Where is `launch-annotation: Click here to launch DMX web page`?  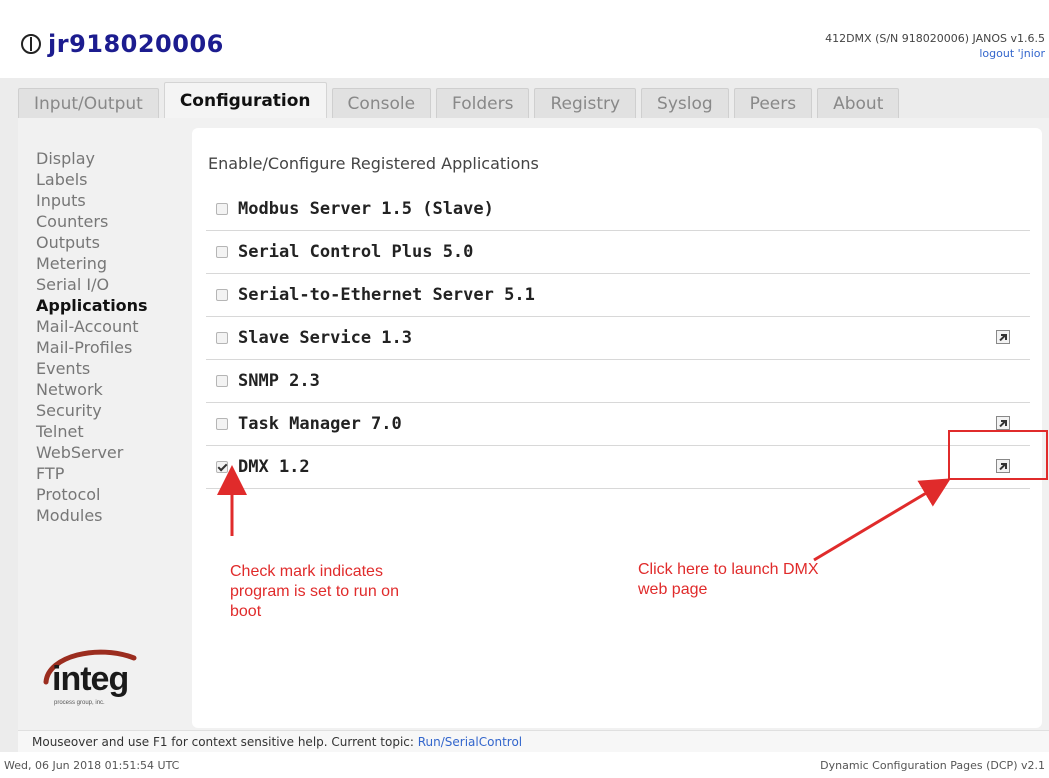
launch-annotation: Click here to launch DMX web page is located at coordinates (728, 579).